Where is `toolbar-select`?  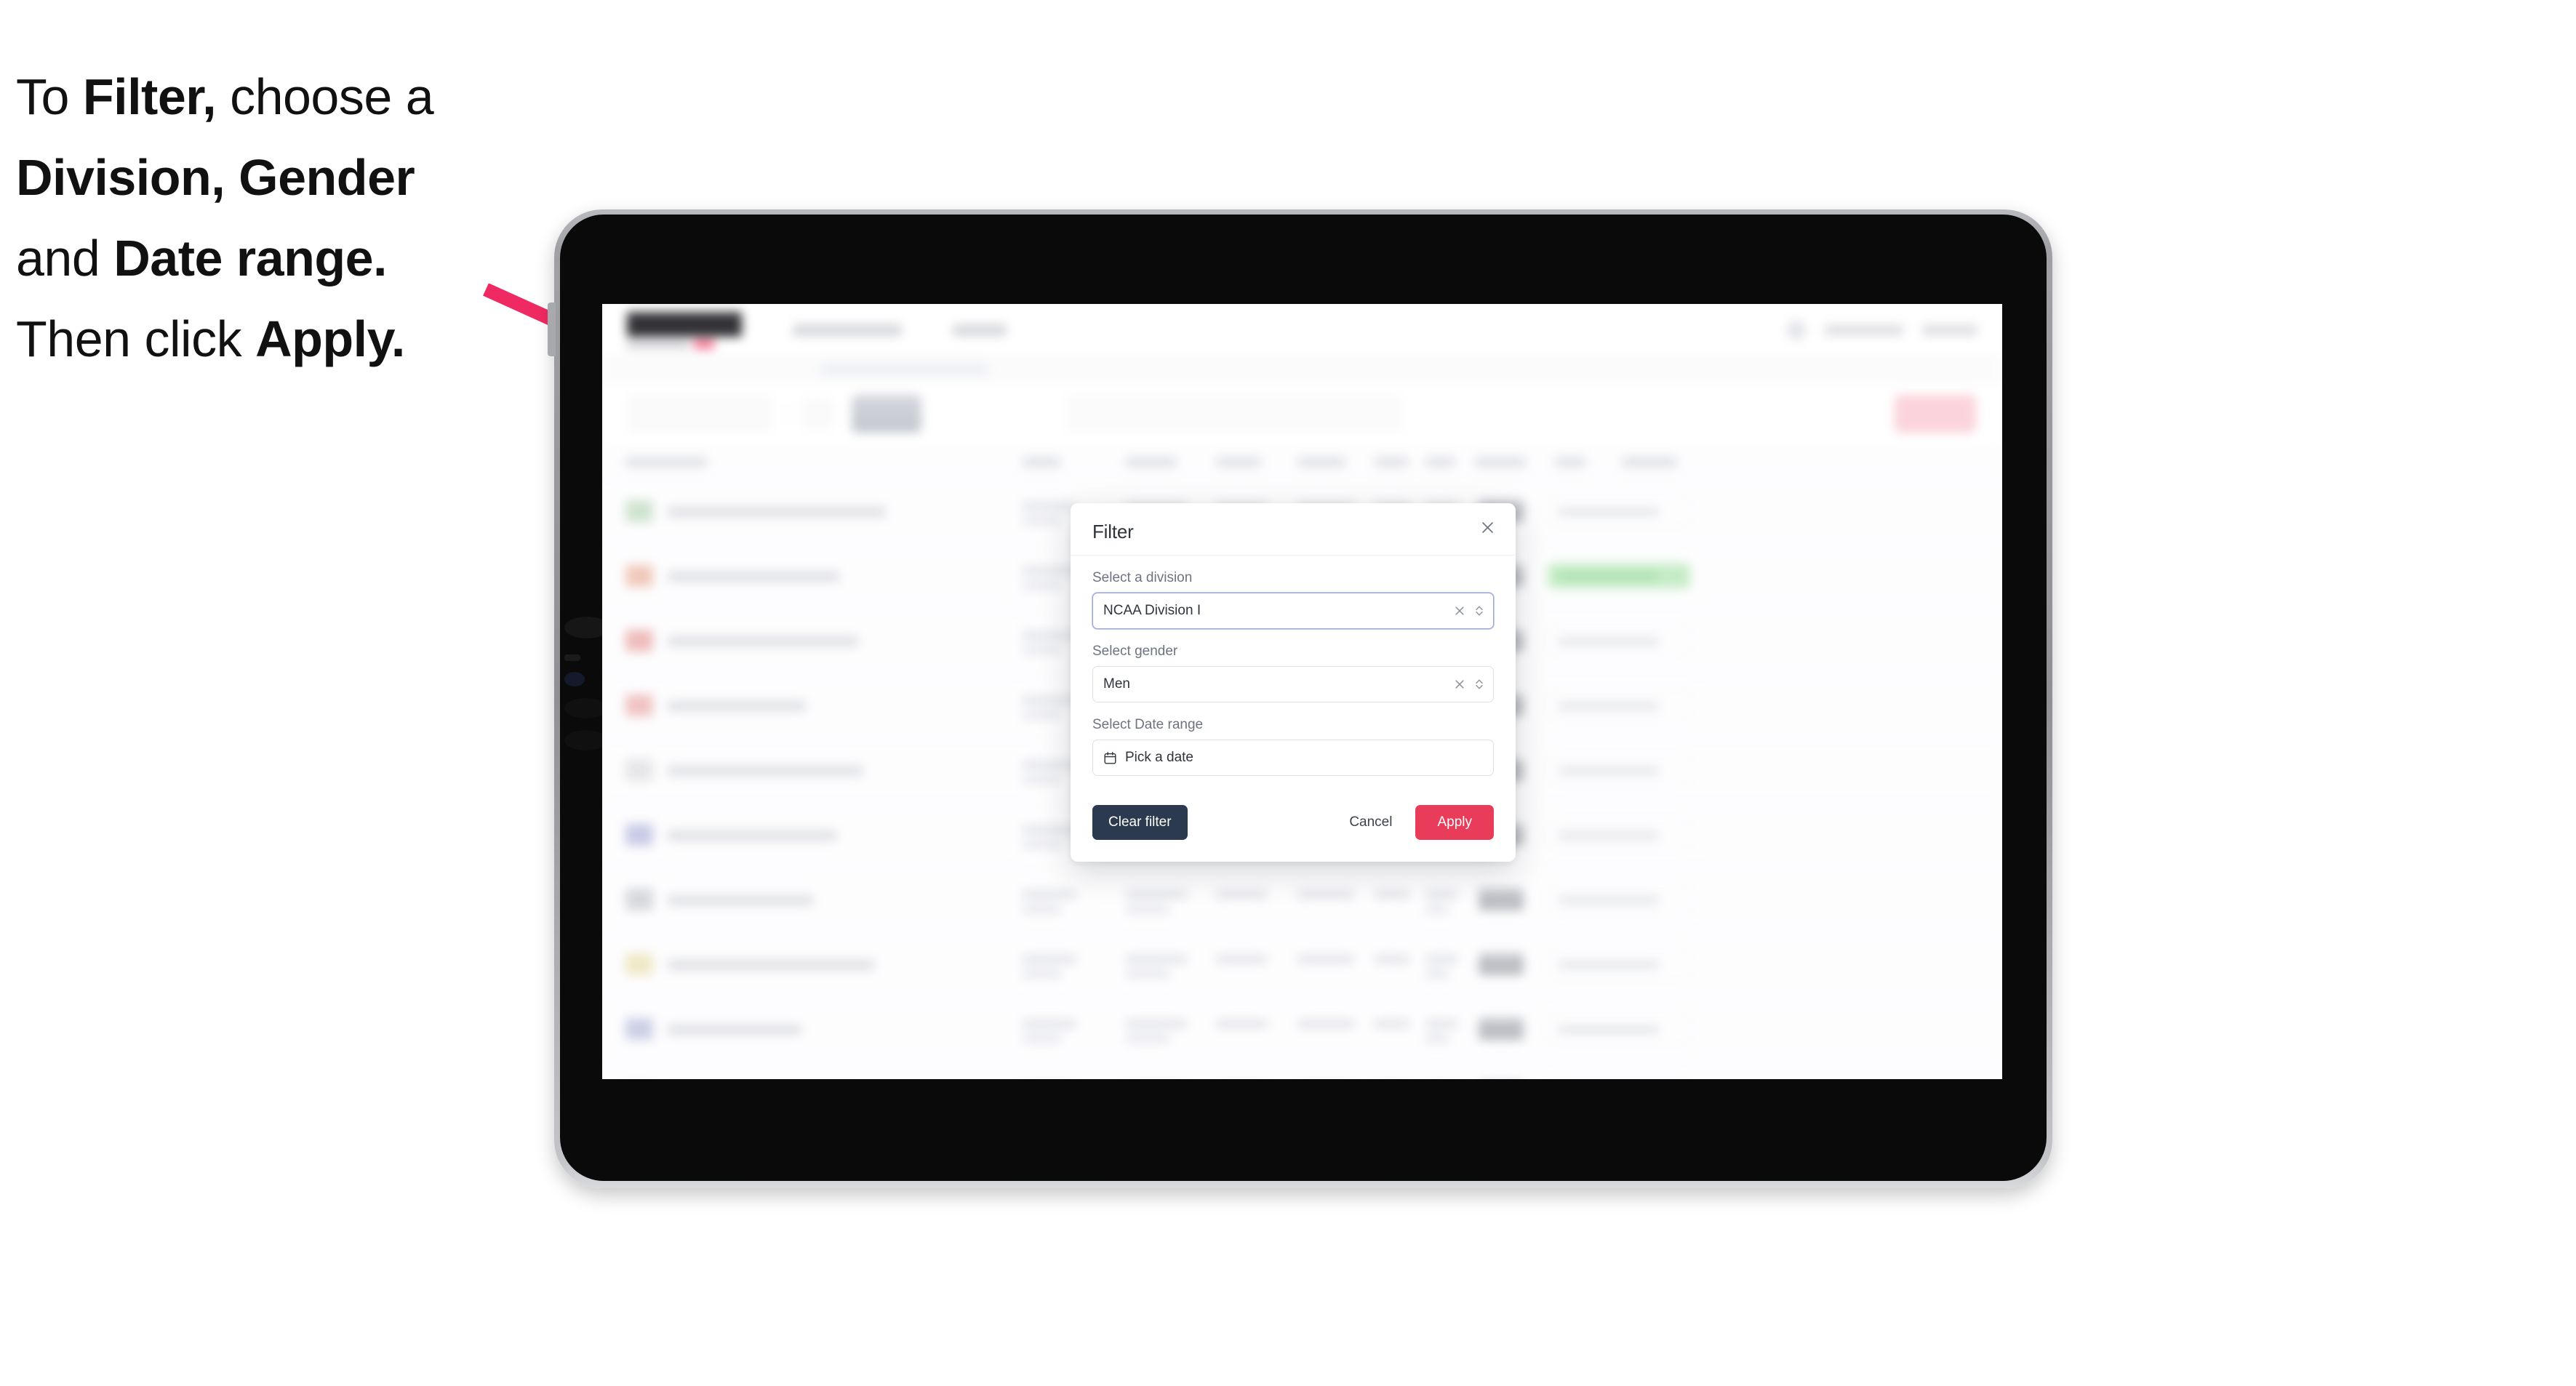
toolbar-select is located at coordinates (699, 413).